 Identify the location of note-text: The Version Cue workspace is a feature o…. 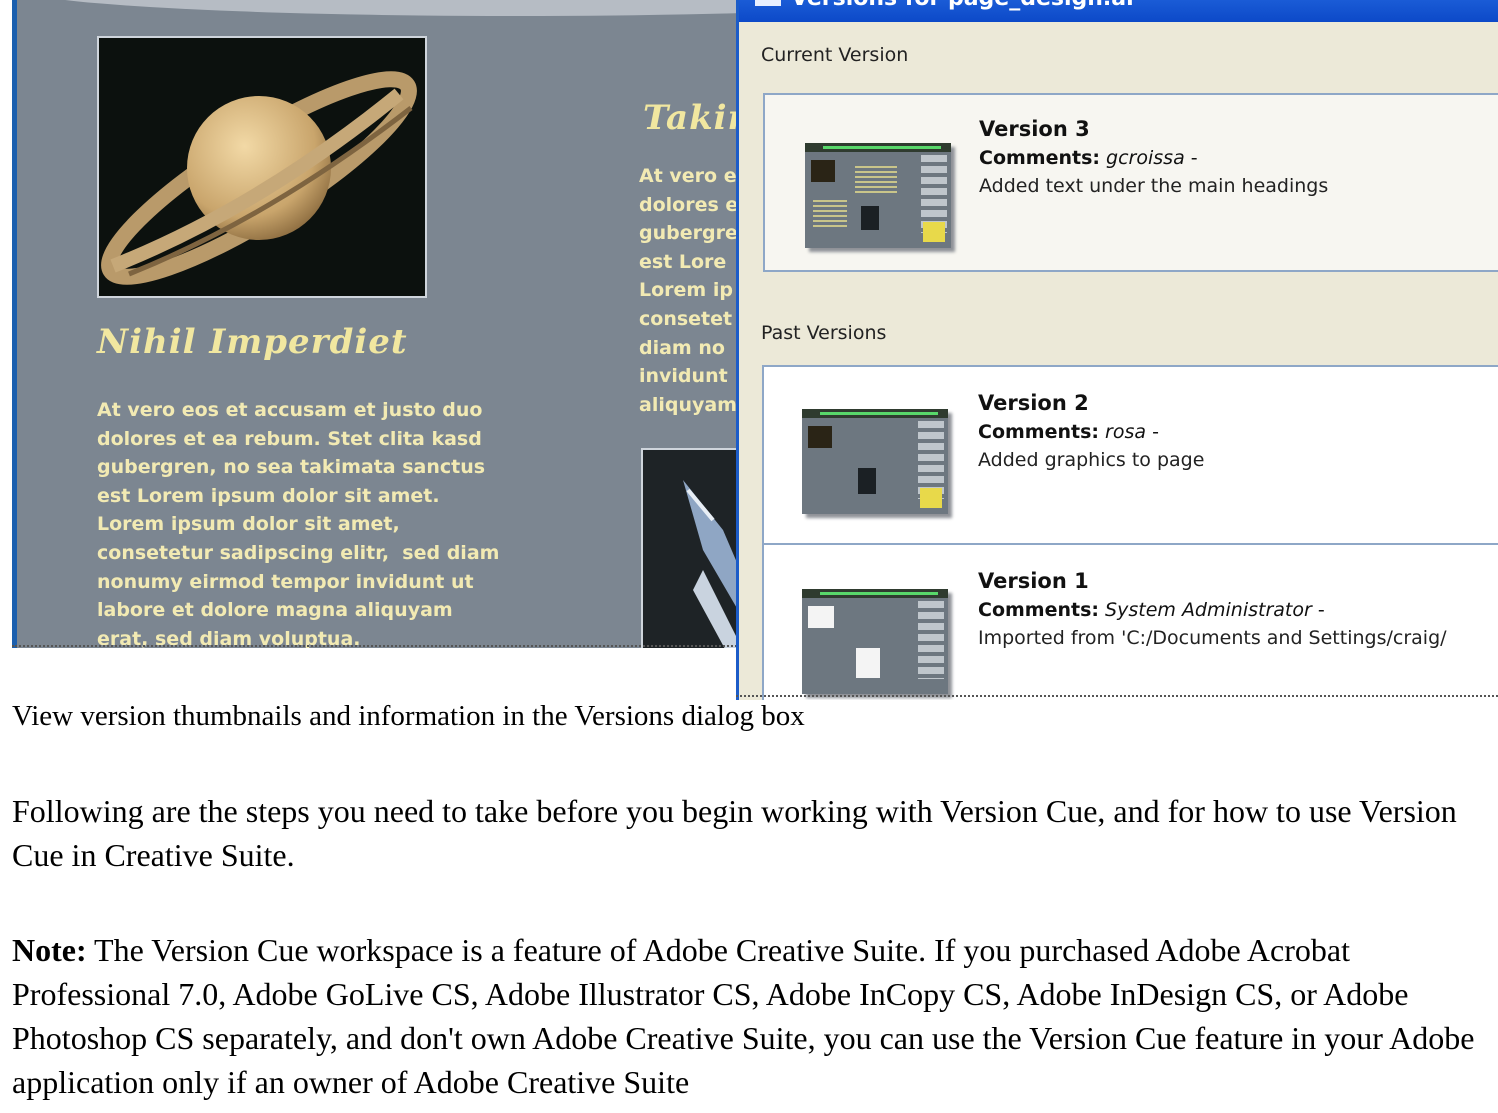
(743, 1016).